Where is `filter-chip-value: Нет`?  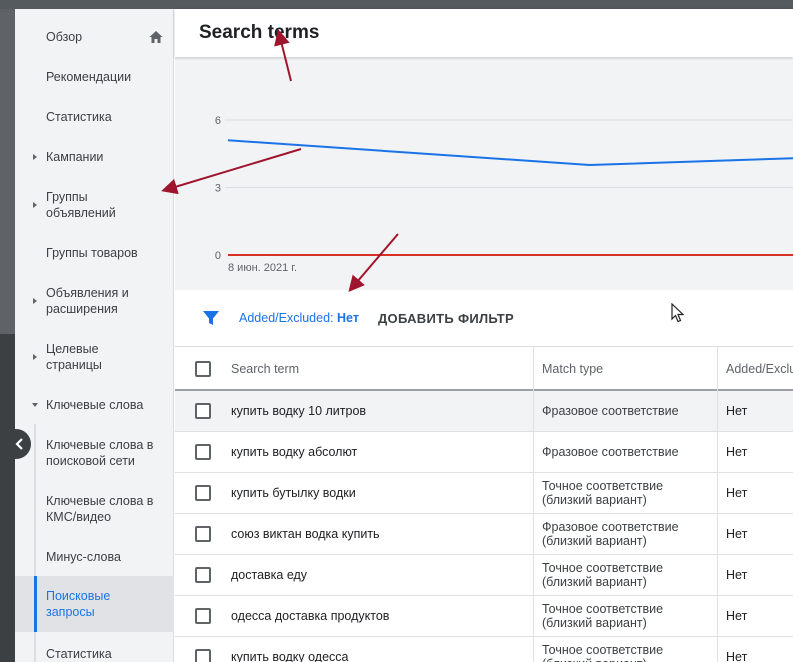 filter-chip-value: Нет is located at coordinates (348, 318).